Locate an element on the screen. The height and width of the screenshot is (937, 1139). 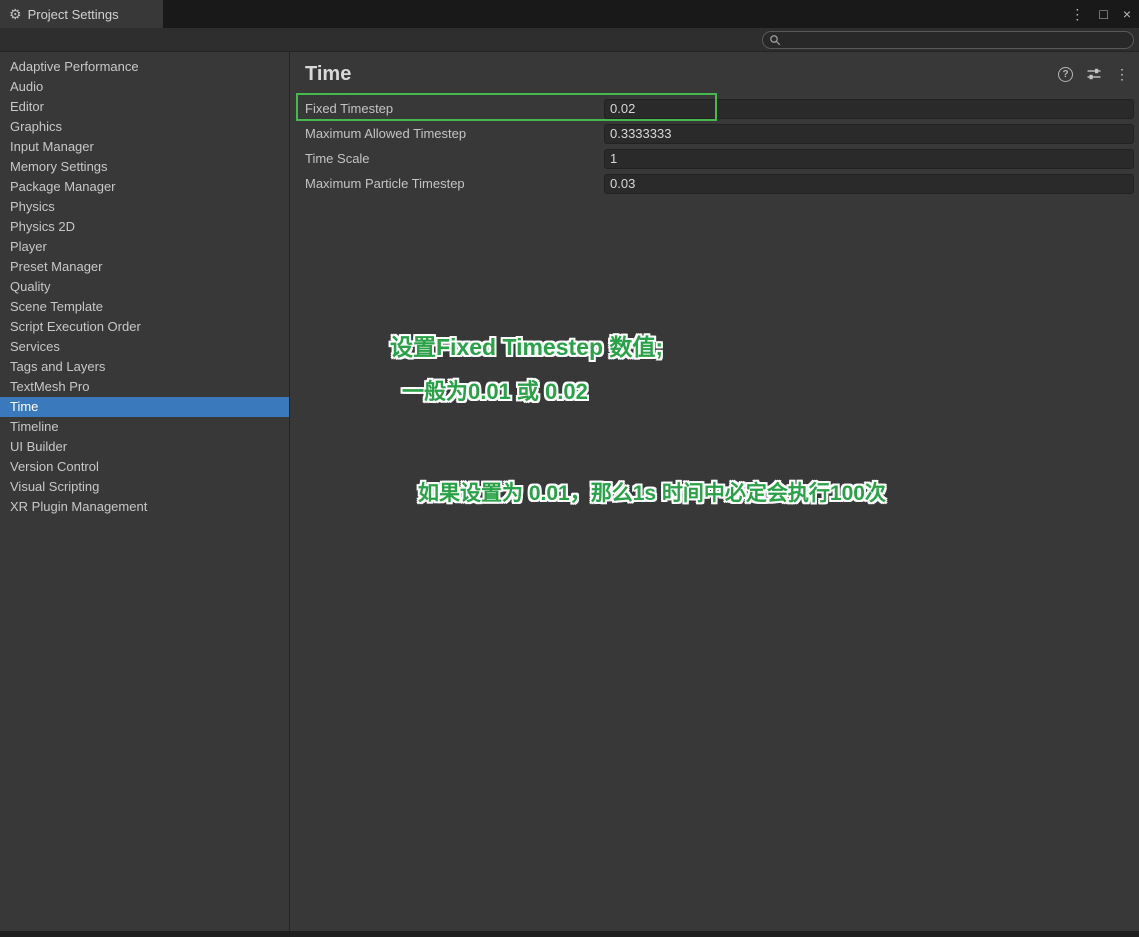
search-icon is located at coordinates (775, 39).